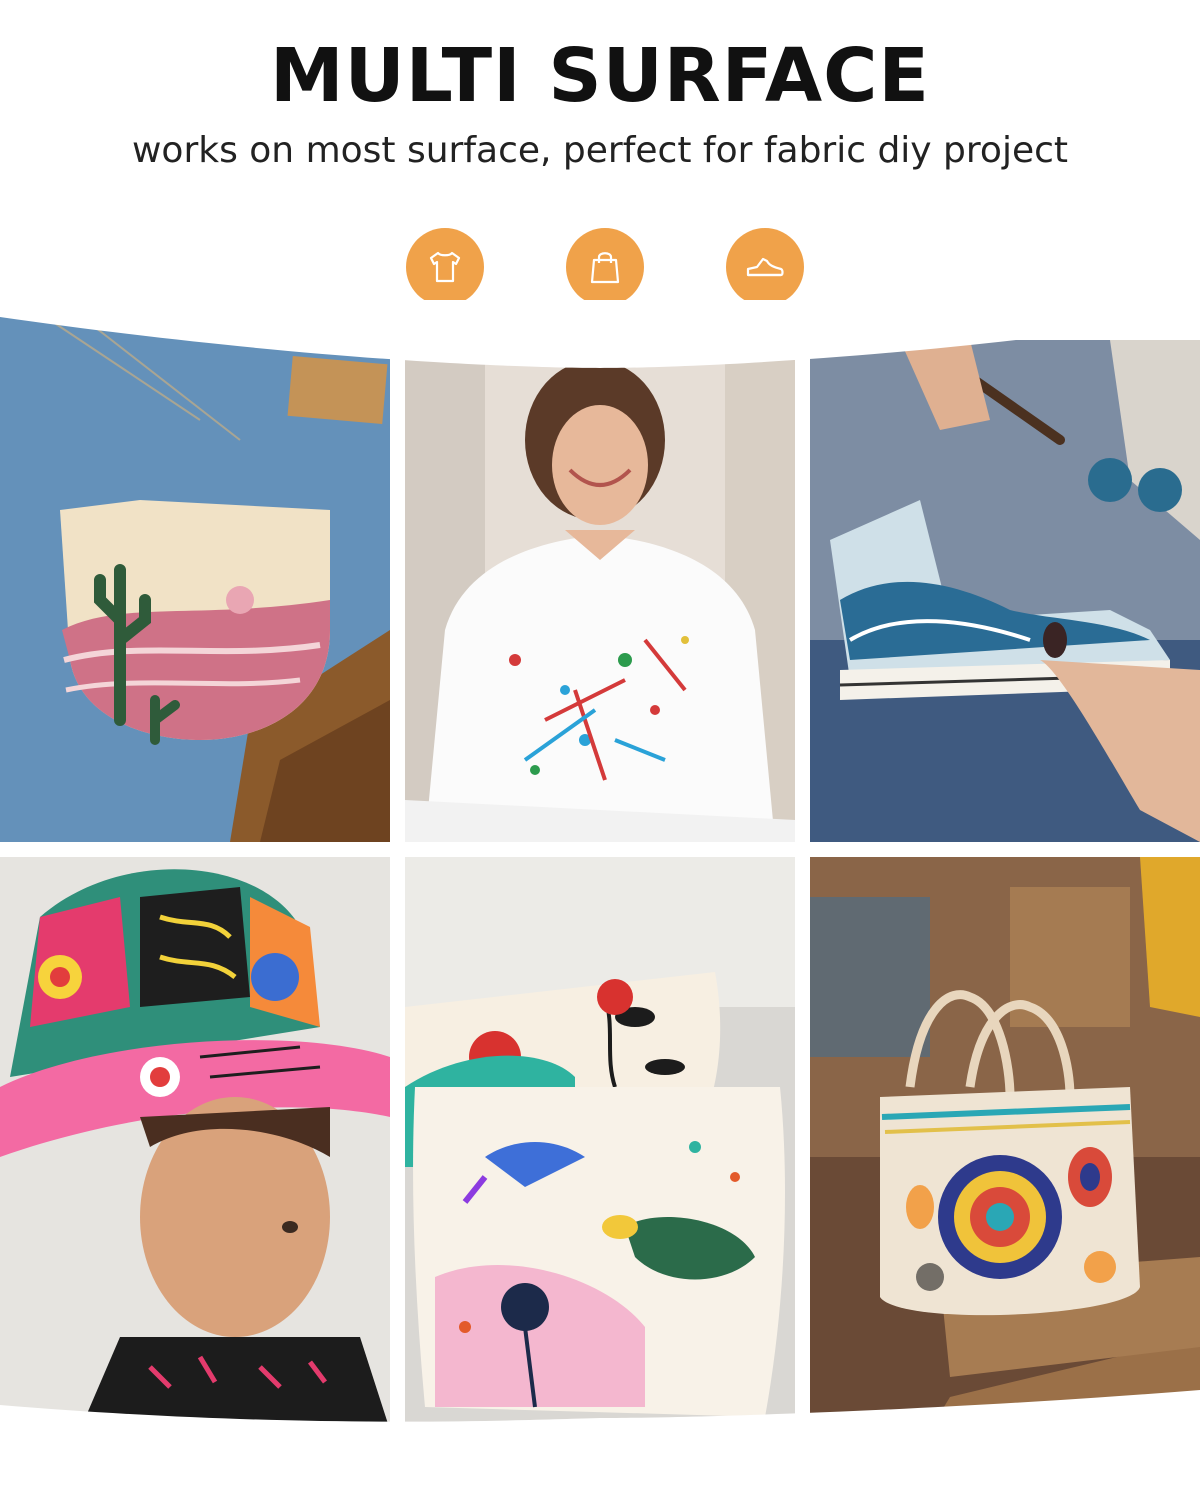  Describe the element at coordinates (600, 601) in the screenshot. I see `splatter-tshirt-photo` at that location.